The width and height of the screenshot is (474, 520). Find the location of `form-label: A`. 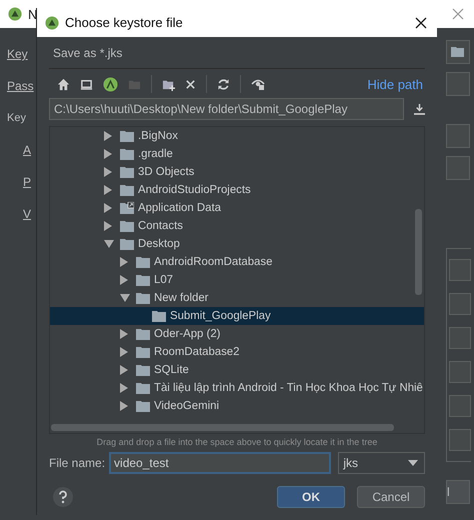

form-label: A is located at coordinates (27, 150).